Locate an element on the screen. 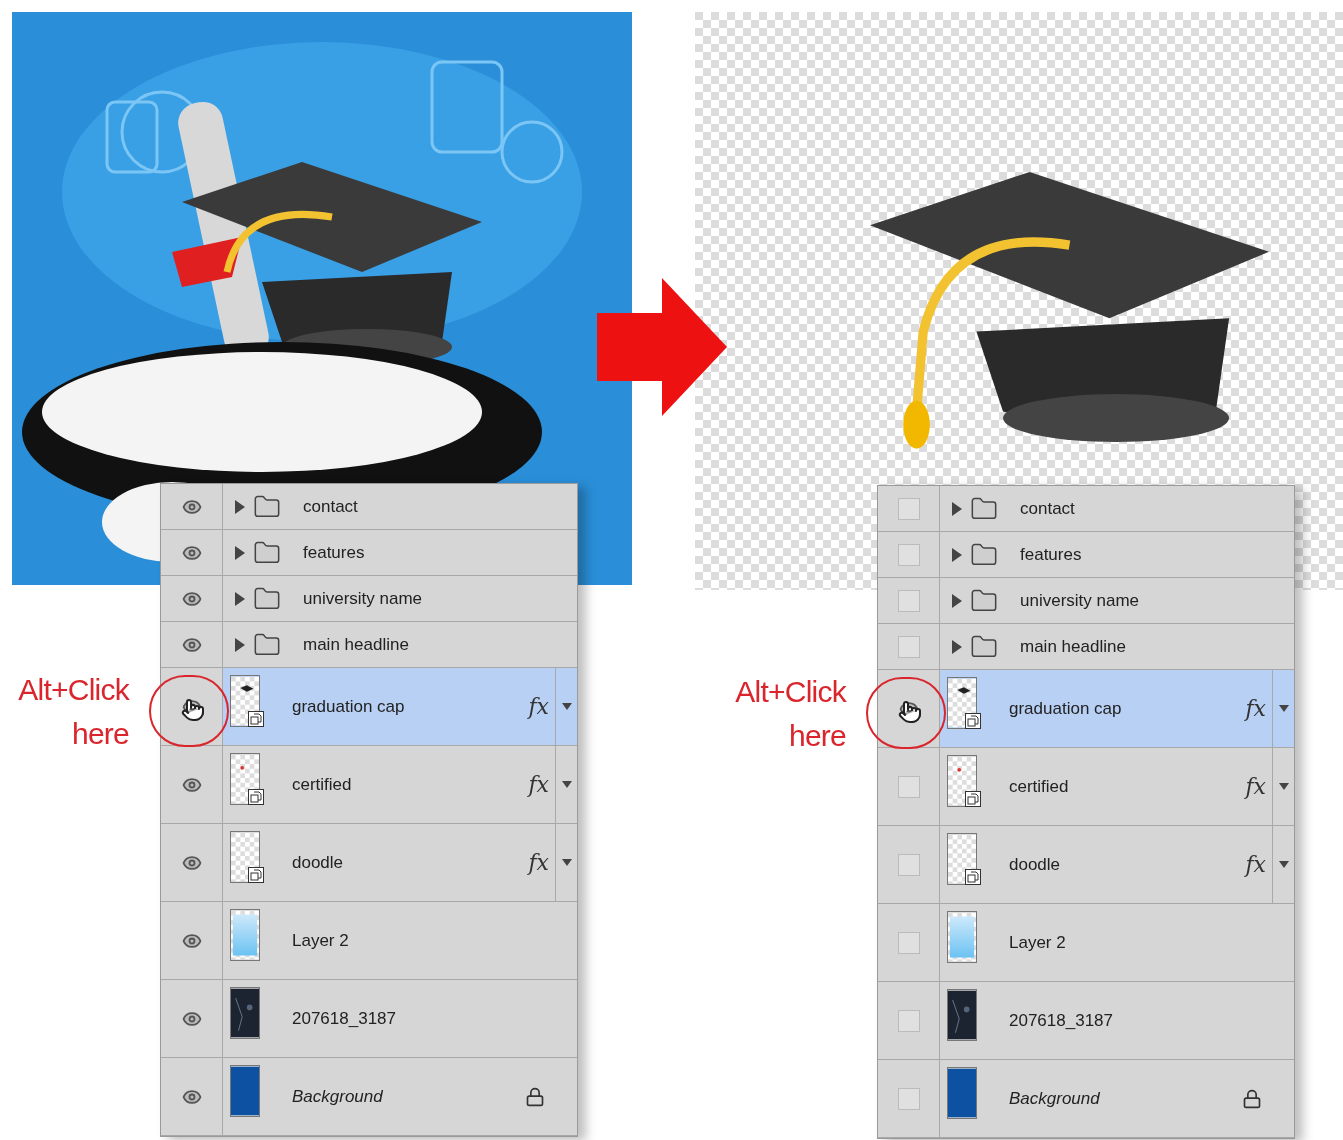 This screenshot has width=1343, height=1140. right-arrow-icon is located at coordinates (662, 347).